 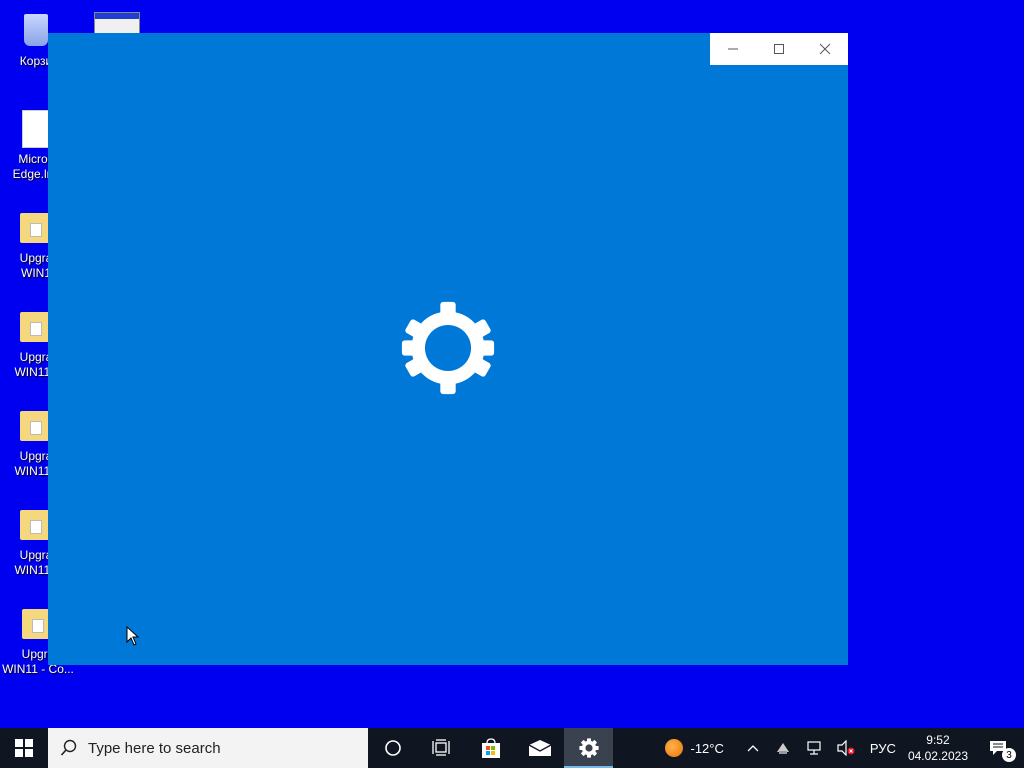 I want to click on maximize-icon, so click(x=779, y=49).